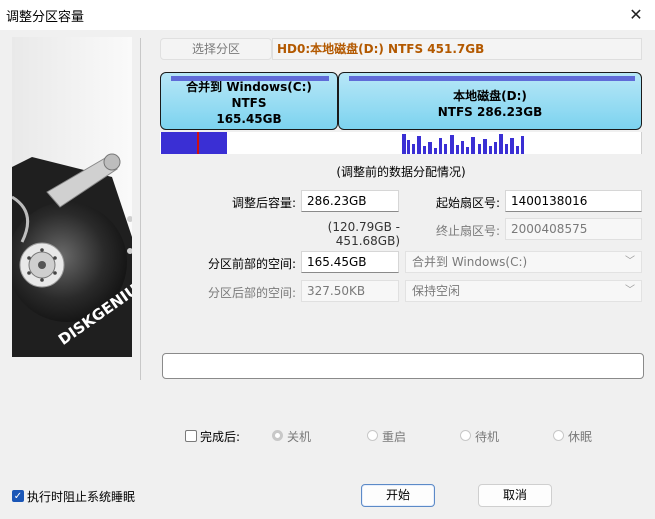  What do you see at coordinates (250, 78) in the screenshot?
I see `partition-c-usage-bar` at bounding box center [250, 78].